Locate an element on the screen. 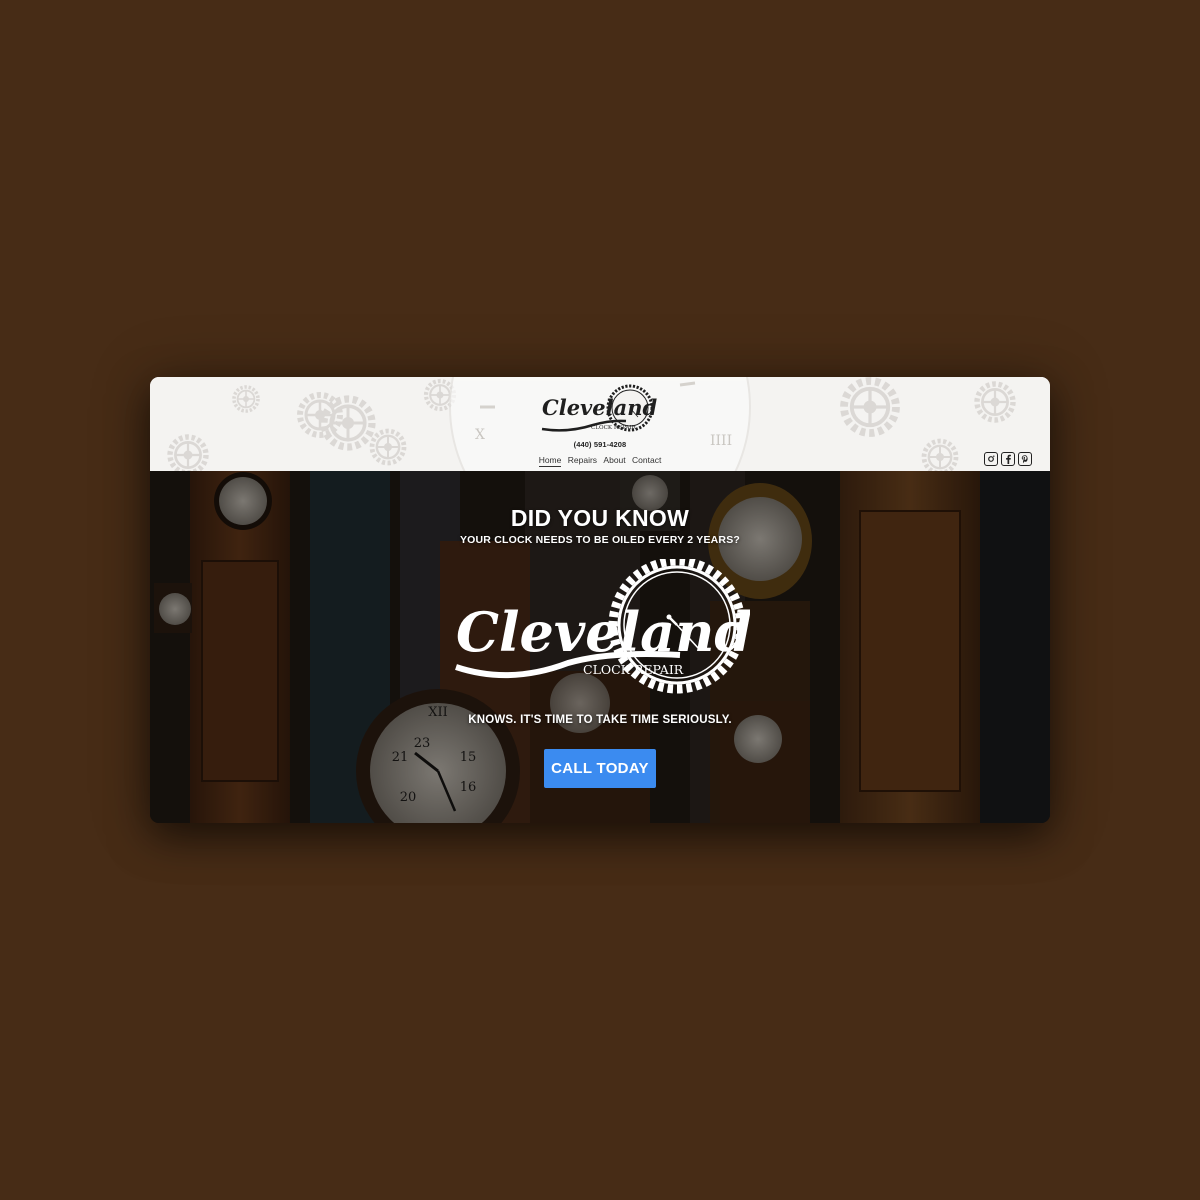  hero-heading: DID YOU KNOW is located at coordinates (600, 518).